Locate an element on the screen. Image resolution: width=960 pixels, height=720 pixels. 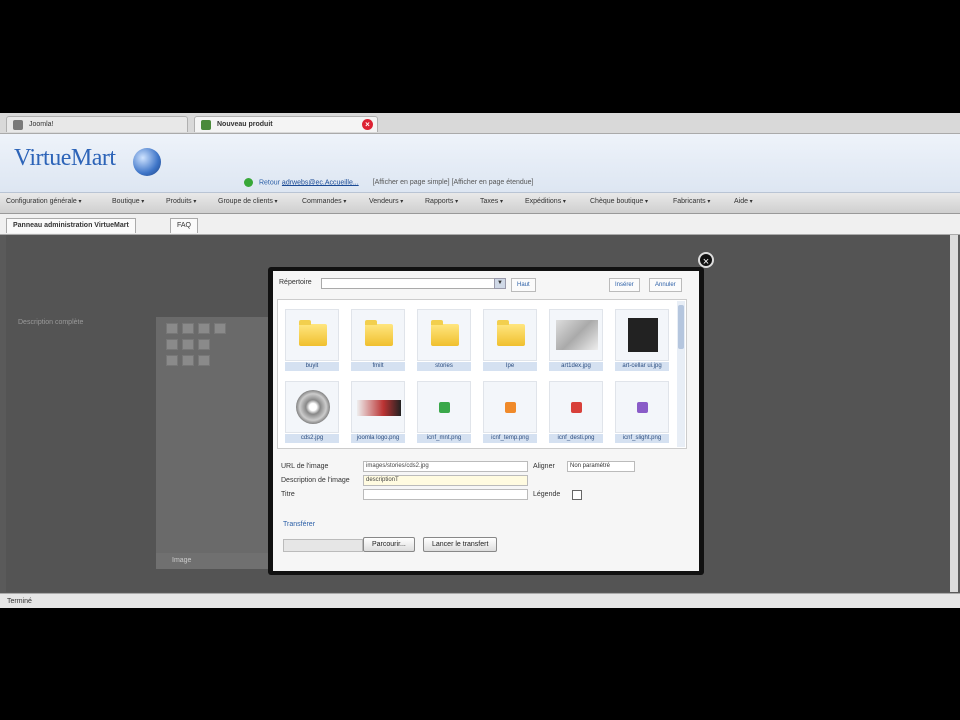
file-name: buyit is located at coordinates (312, 366).